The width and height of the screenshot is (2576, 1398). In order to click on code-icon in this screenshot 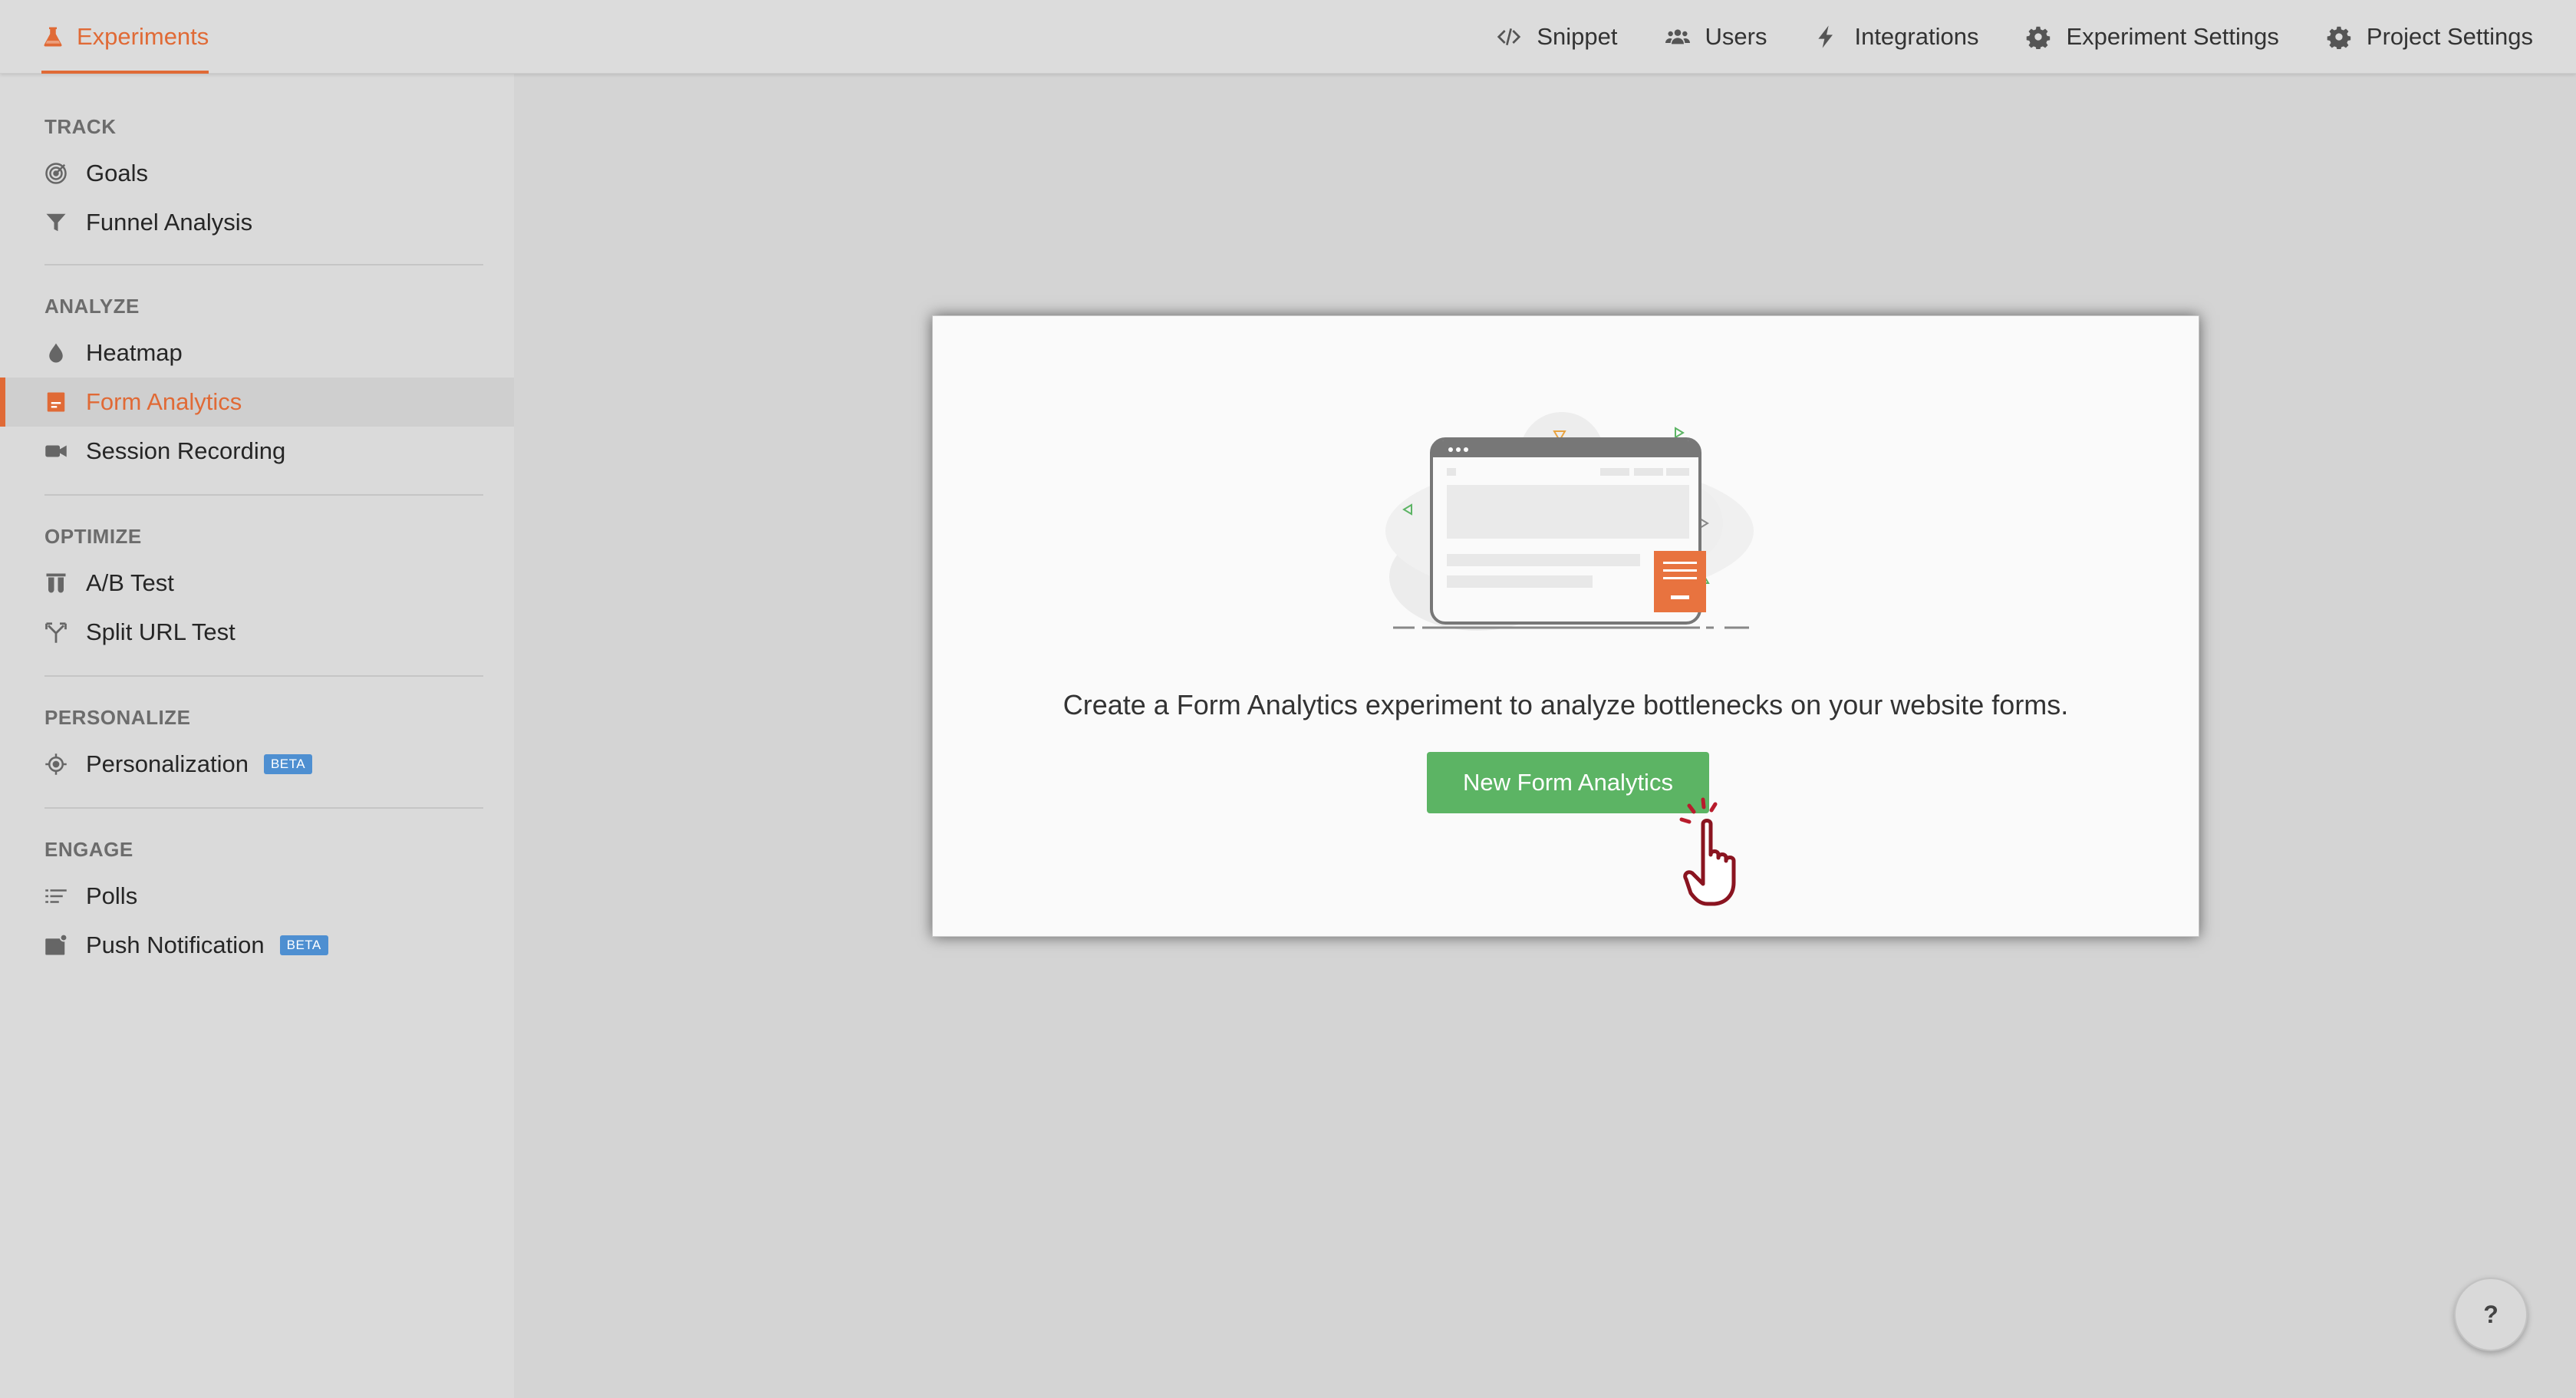, I will do `click(1509, 36)`.